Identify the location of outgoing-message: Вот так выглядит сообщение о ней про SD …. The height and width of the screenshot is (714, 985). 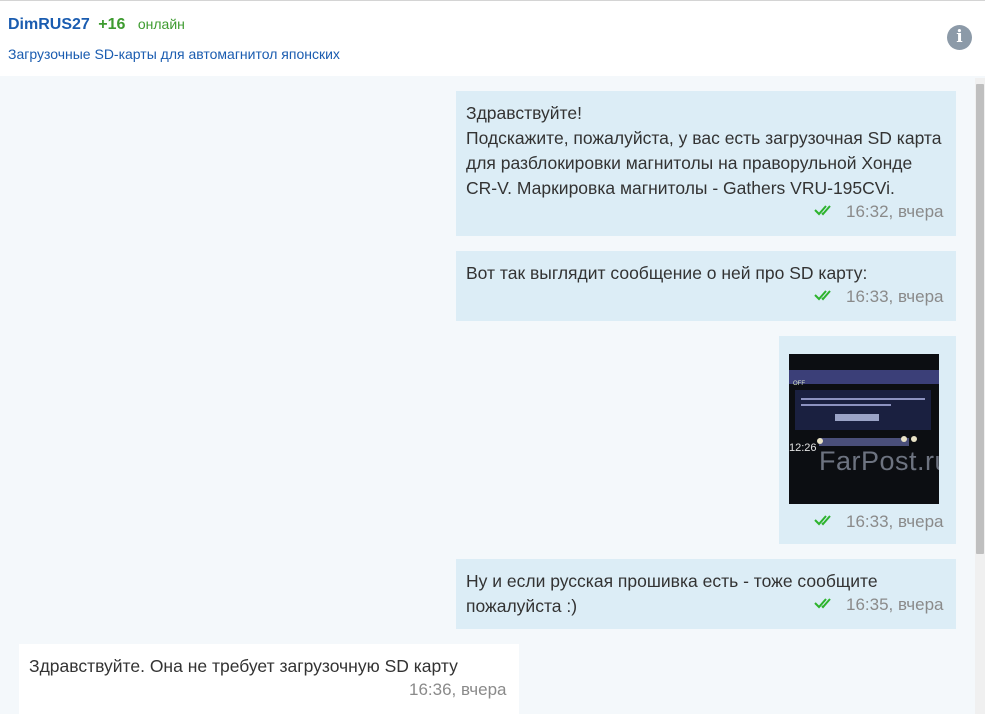
(706, 286).